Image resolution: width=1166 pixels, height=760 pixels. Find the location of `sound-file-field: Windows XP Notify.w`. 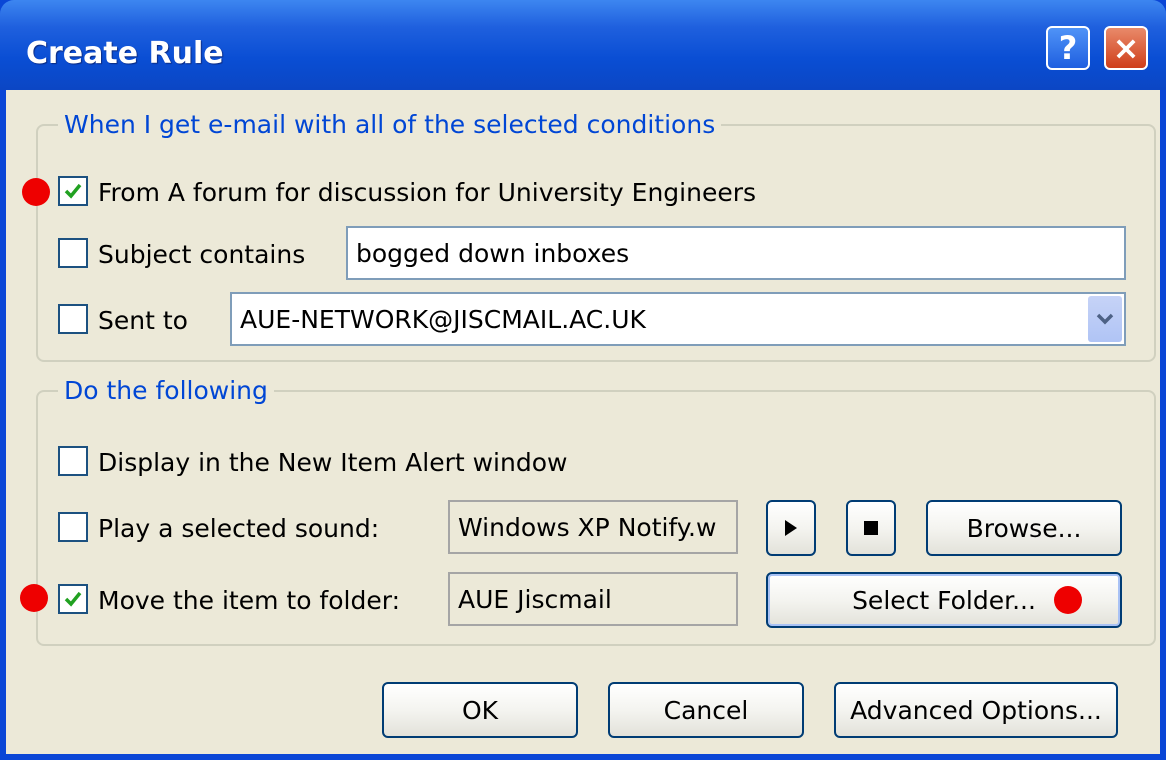

sound-file-field: Windows XP Notify.w is located at coordinates (593, 527).